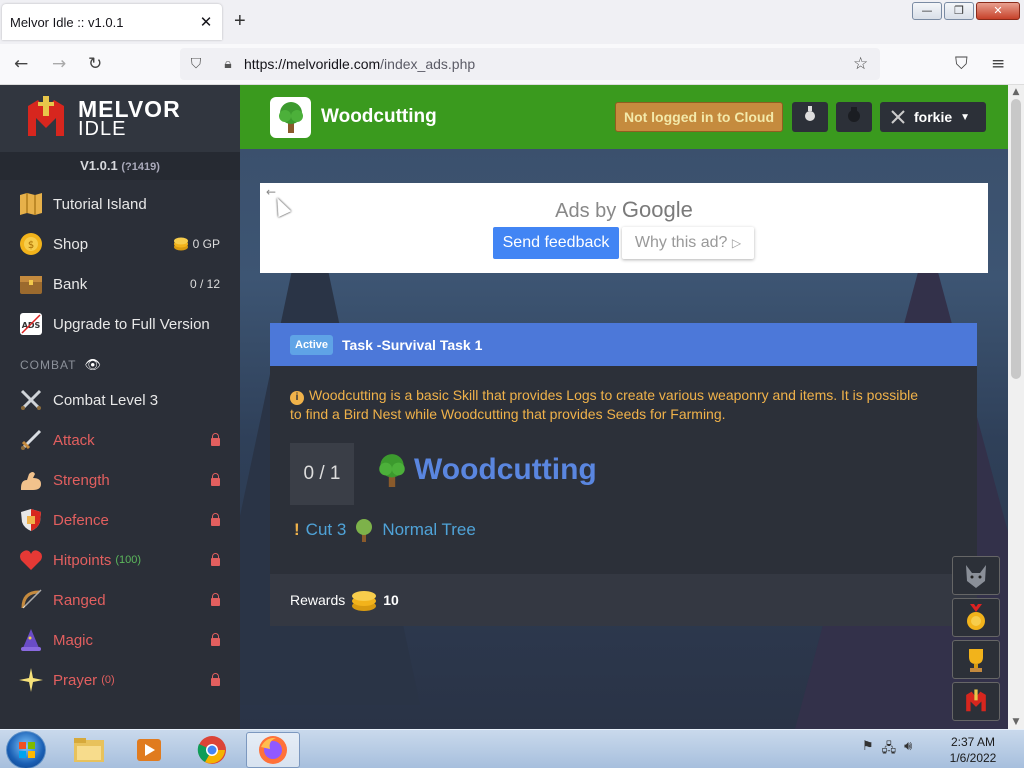  Describe the element at coordinates (976, 659) in the screenshot. I see `achievements-button` at that location.